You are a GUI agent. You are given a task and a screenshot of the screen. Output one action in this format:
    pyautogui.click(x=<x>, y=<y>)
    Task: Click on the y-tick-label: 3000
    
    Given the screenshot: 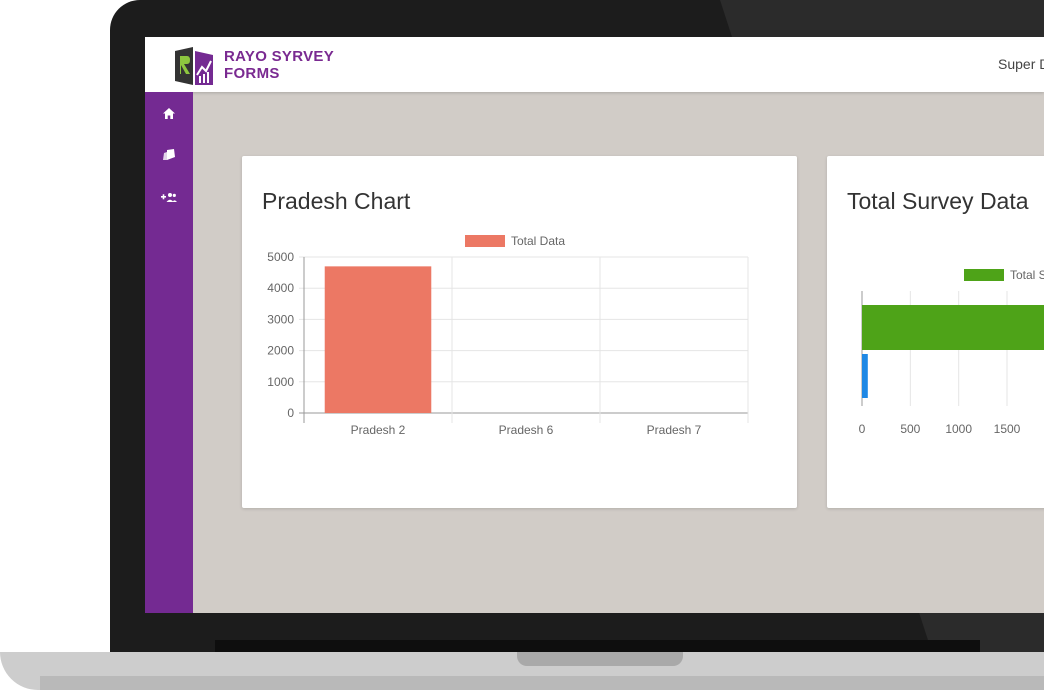 What is the action you would take?
    pyautogui.click(x=280, y=319)
    